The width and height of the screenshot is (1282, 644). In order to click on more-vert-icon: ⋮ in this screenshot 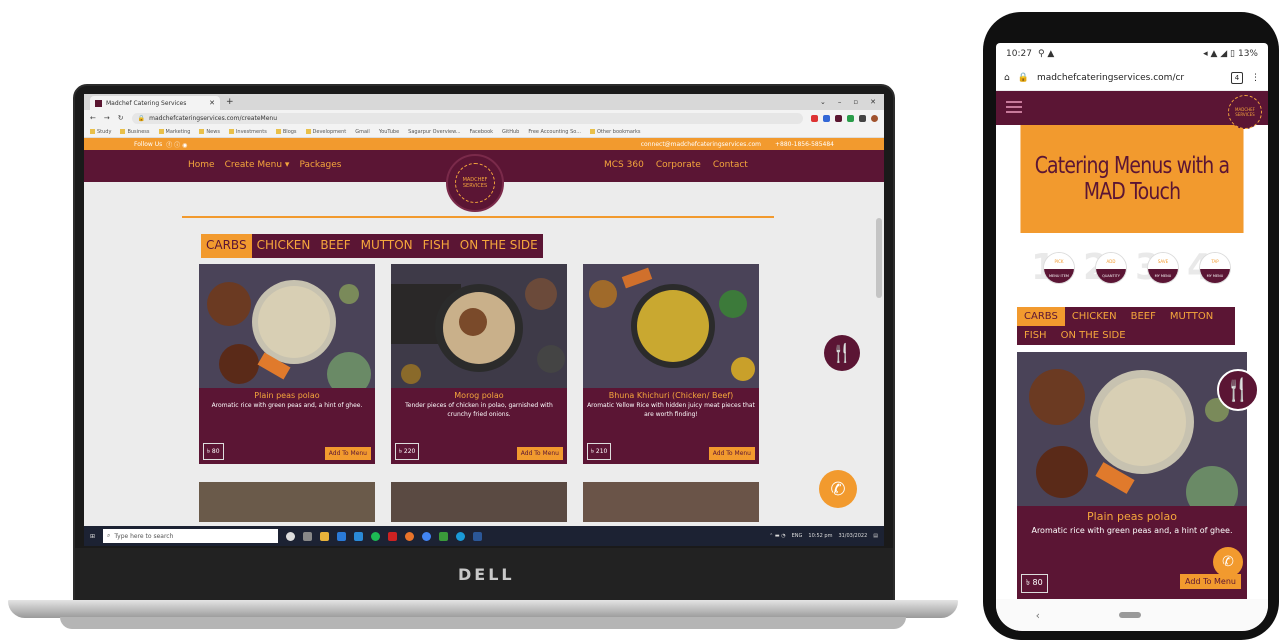, I will do `click(1255, 78)`.